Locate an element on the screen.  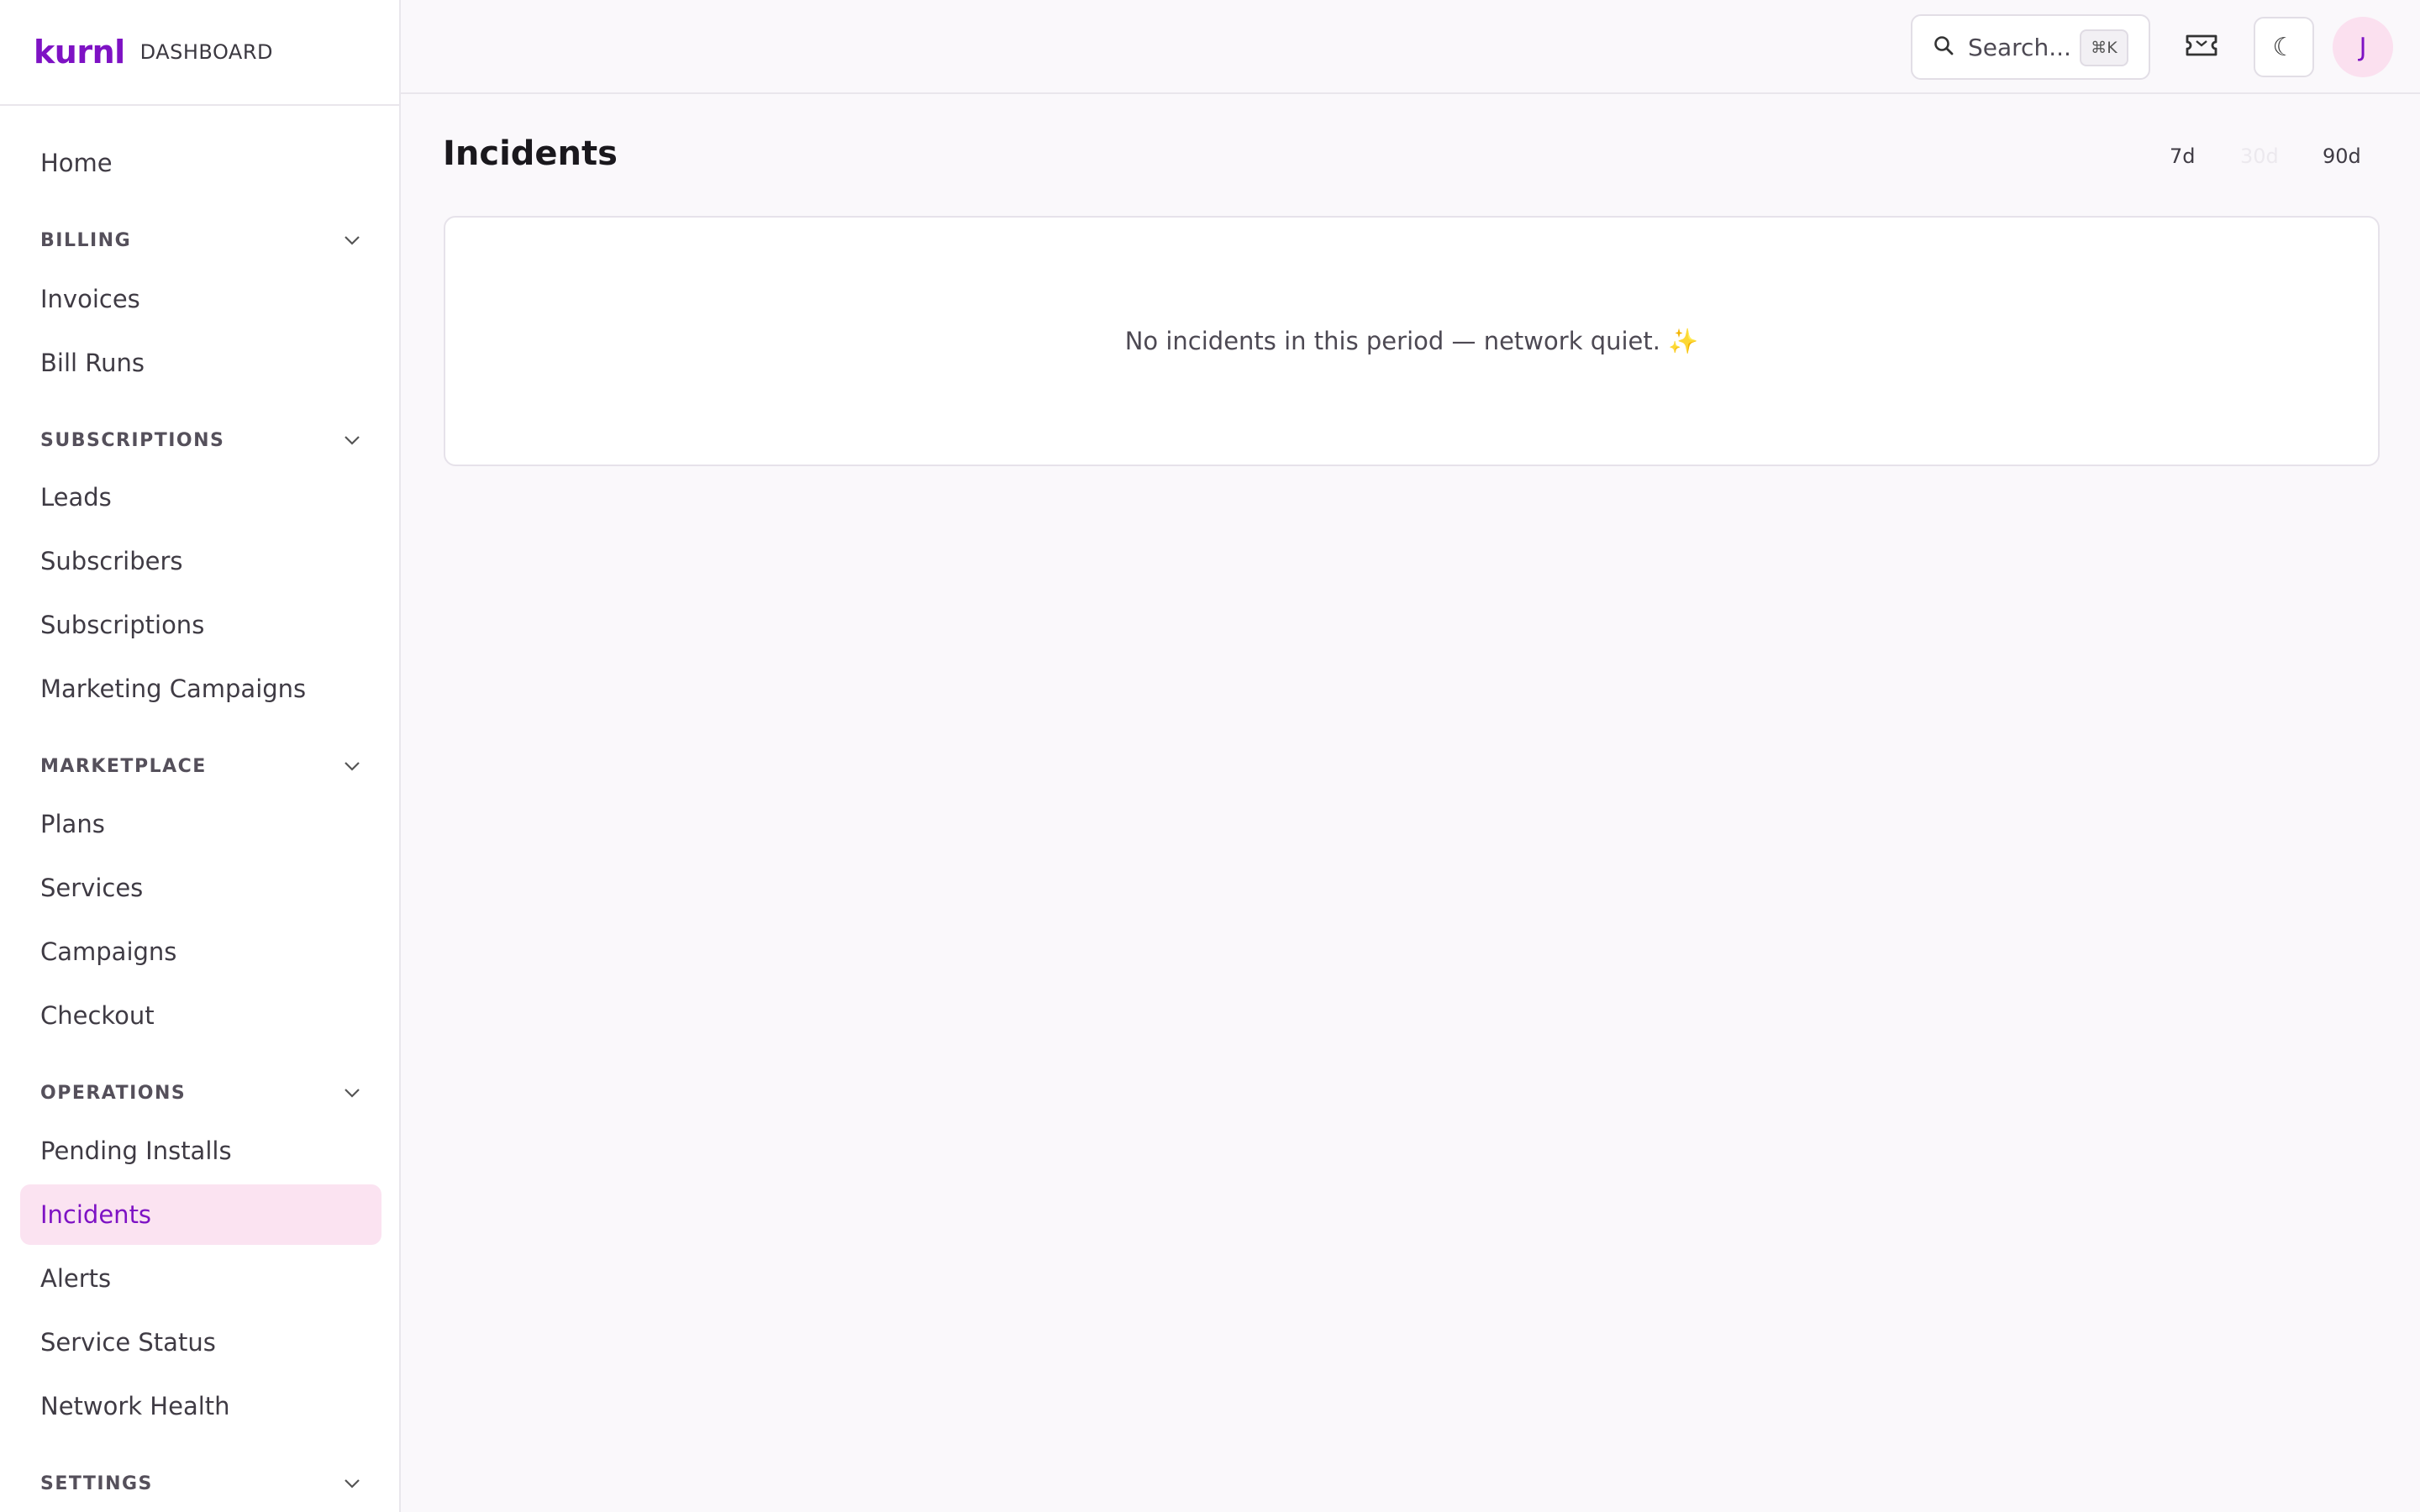
section-label: SETTINGS is located at coordinates (96, 1483).